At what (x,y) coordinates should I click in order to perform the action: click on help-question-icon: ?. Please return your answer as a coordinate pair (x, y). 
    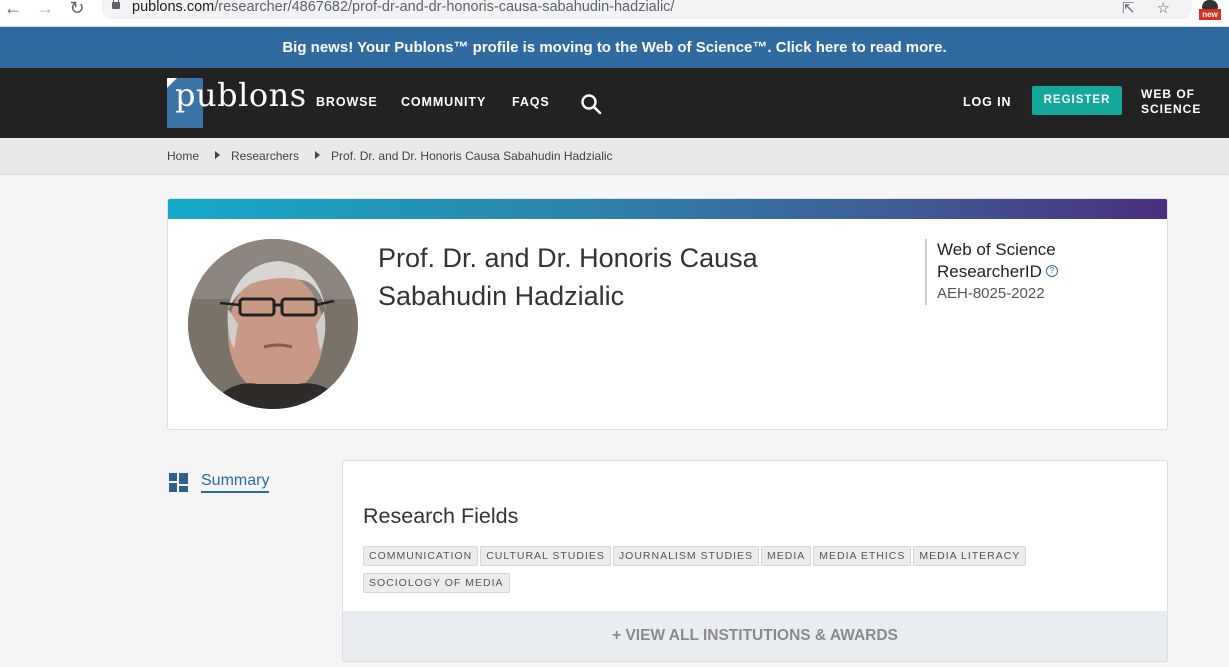
    Looking at the image, I should click on (1051, 271).